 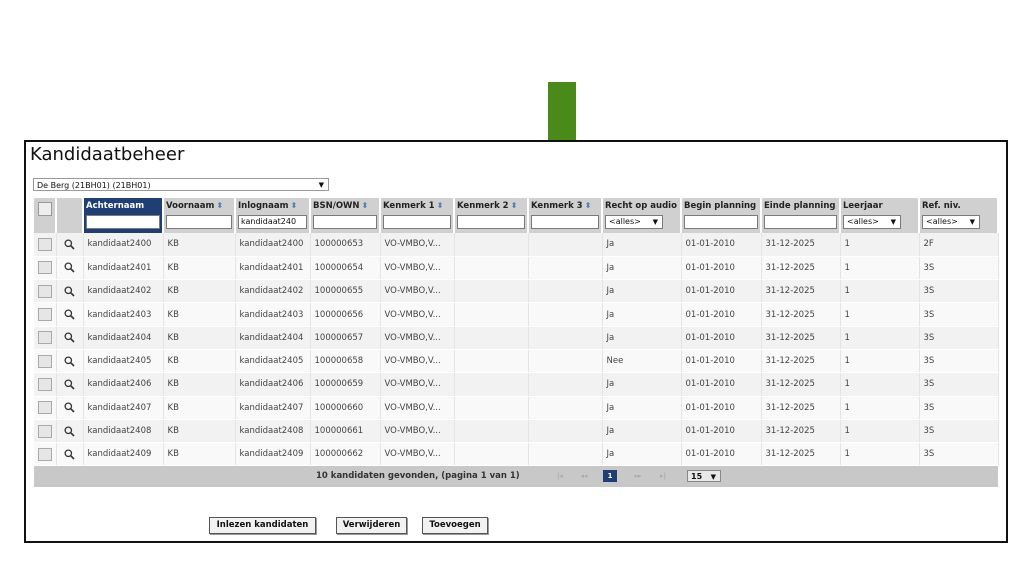 What do you see at coordinates (584, 476) in the screenshot?
I see `prev-page-button: ◂◂` at bounding box center [584, 476].